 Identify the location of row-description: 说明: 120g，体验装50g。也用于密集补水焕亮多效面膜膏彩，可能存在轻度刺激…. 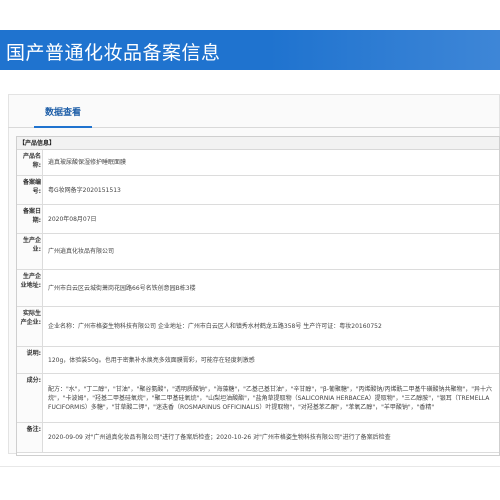
(258, 360).